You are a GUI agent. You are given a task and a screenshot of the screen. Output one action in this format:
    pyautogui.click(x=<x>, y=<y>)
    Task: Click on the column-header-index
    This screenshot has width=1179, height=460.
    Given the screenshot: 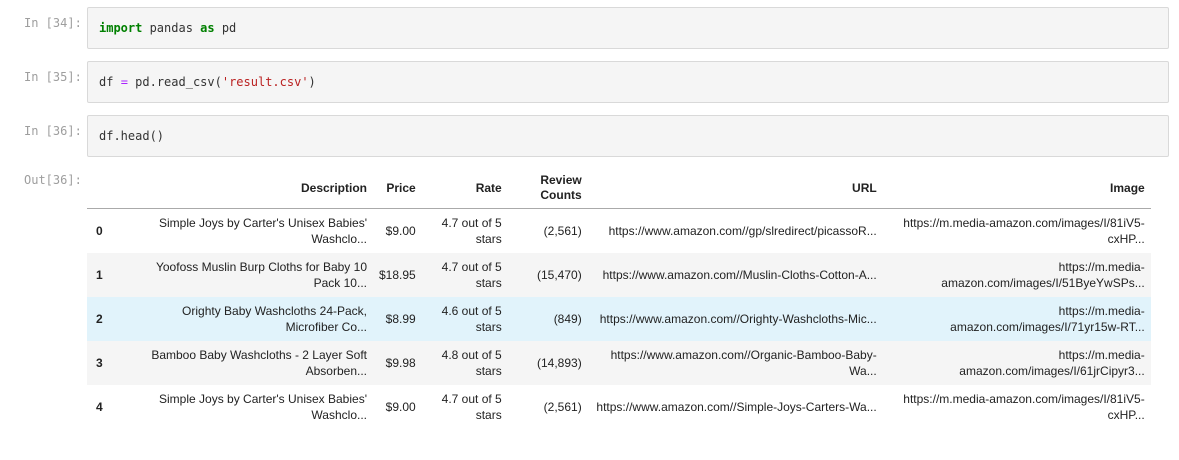 What is the action you would take?
    pyautogui.click(x=108, y=188)
    